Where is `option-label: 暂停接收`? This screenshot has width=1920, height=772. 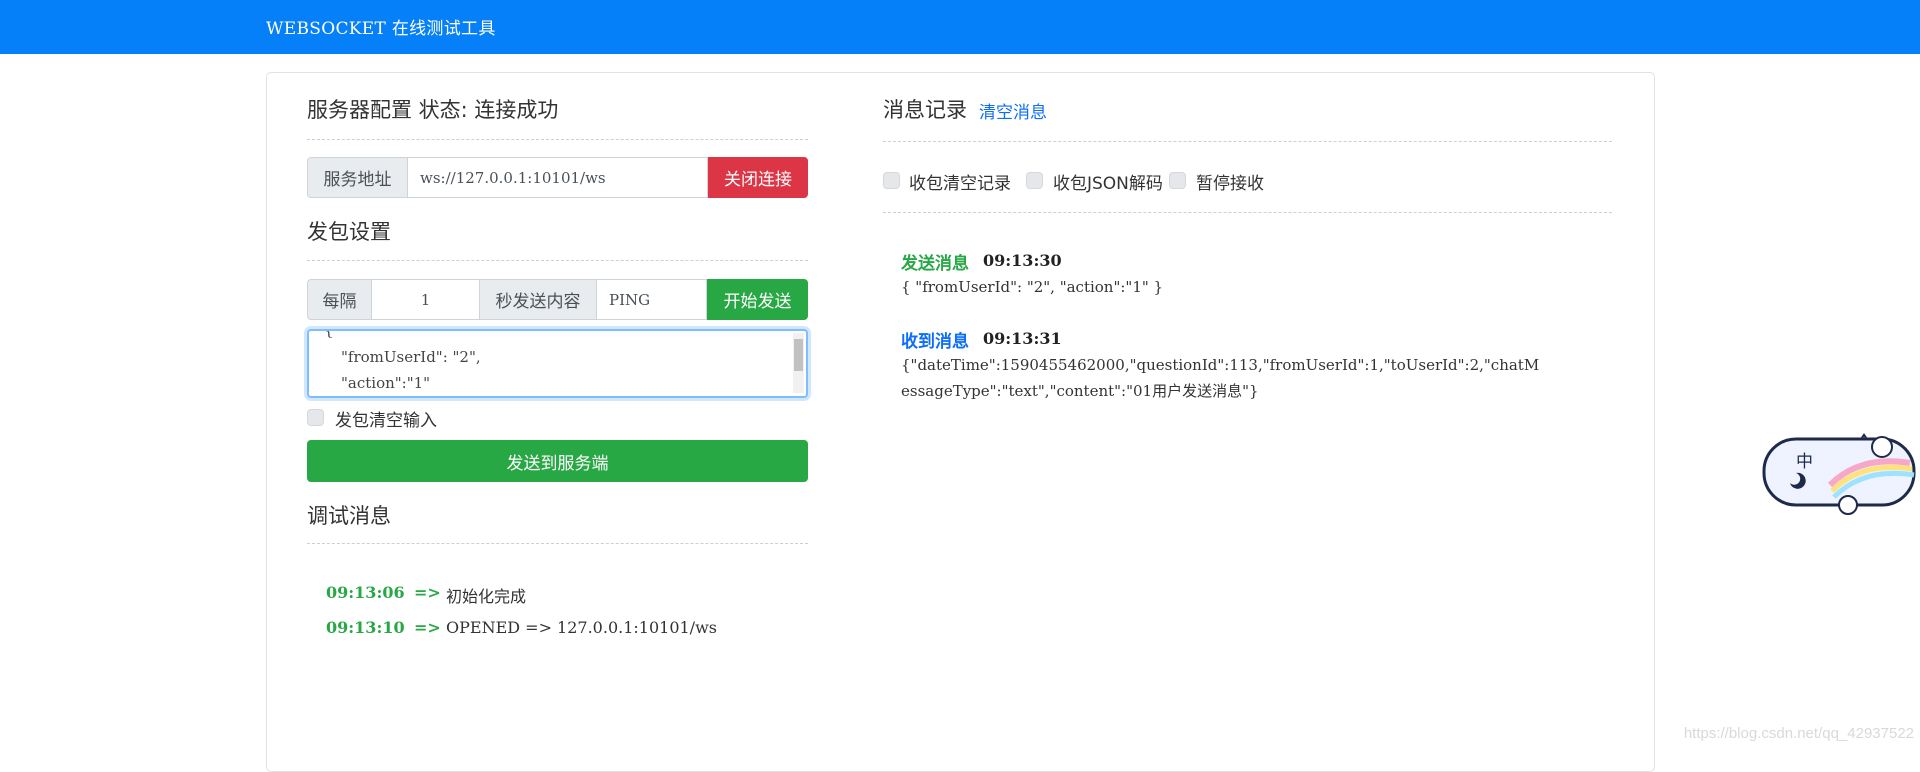 option-label: 暂停接收 is located at coordinates (1230, 184).